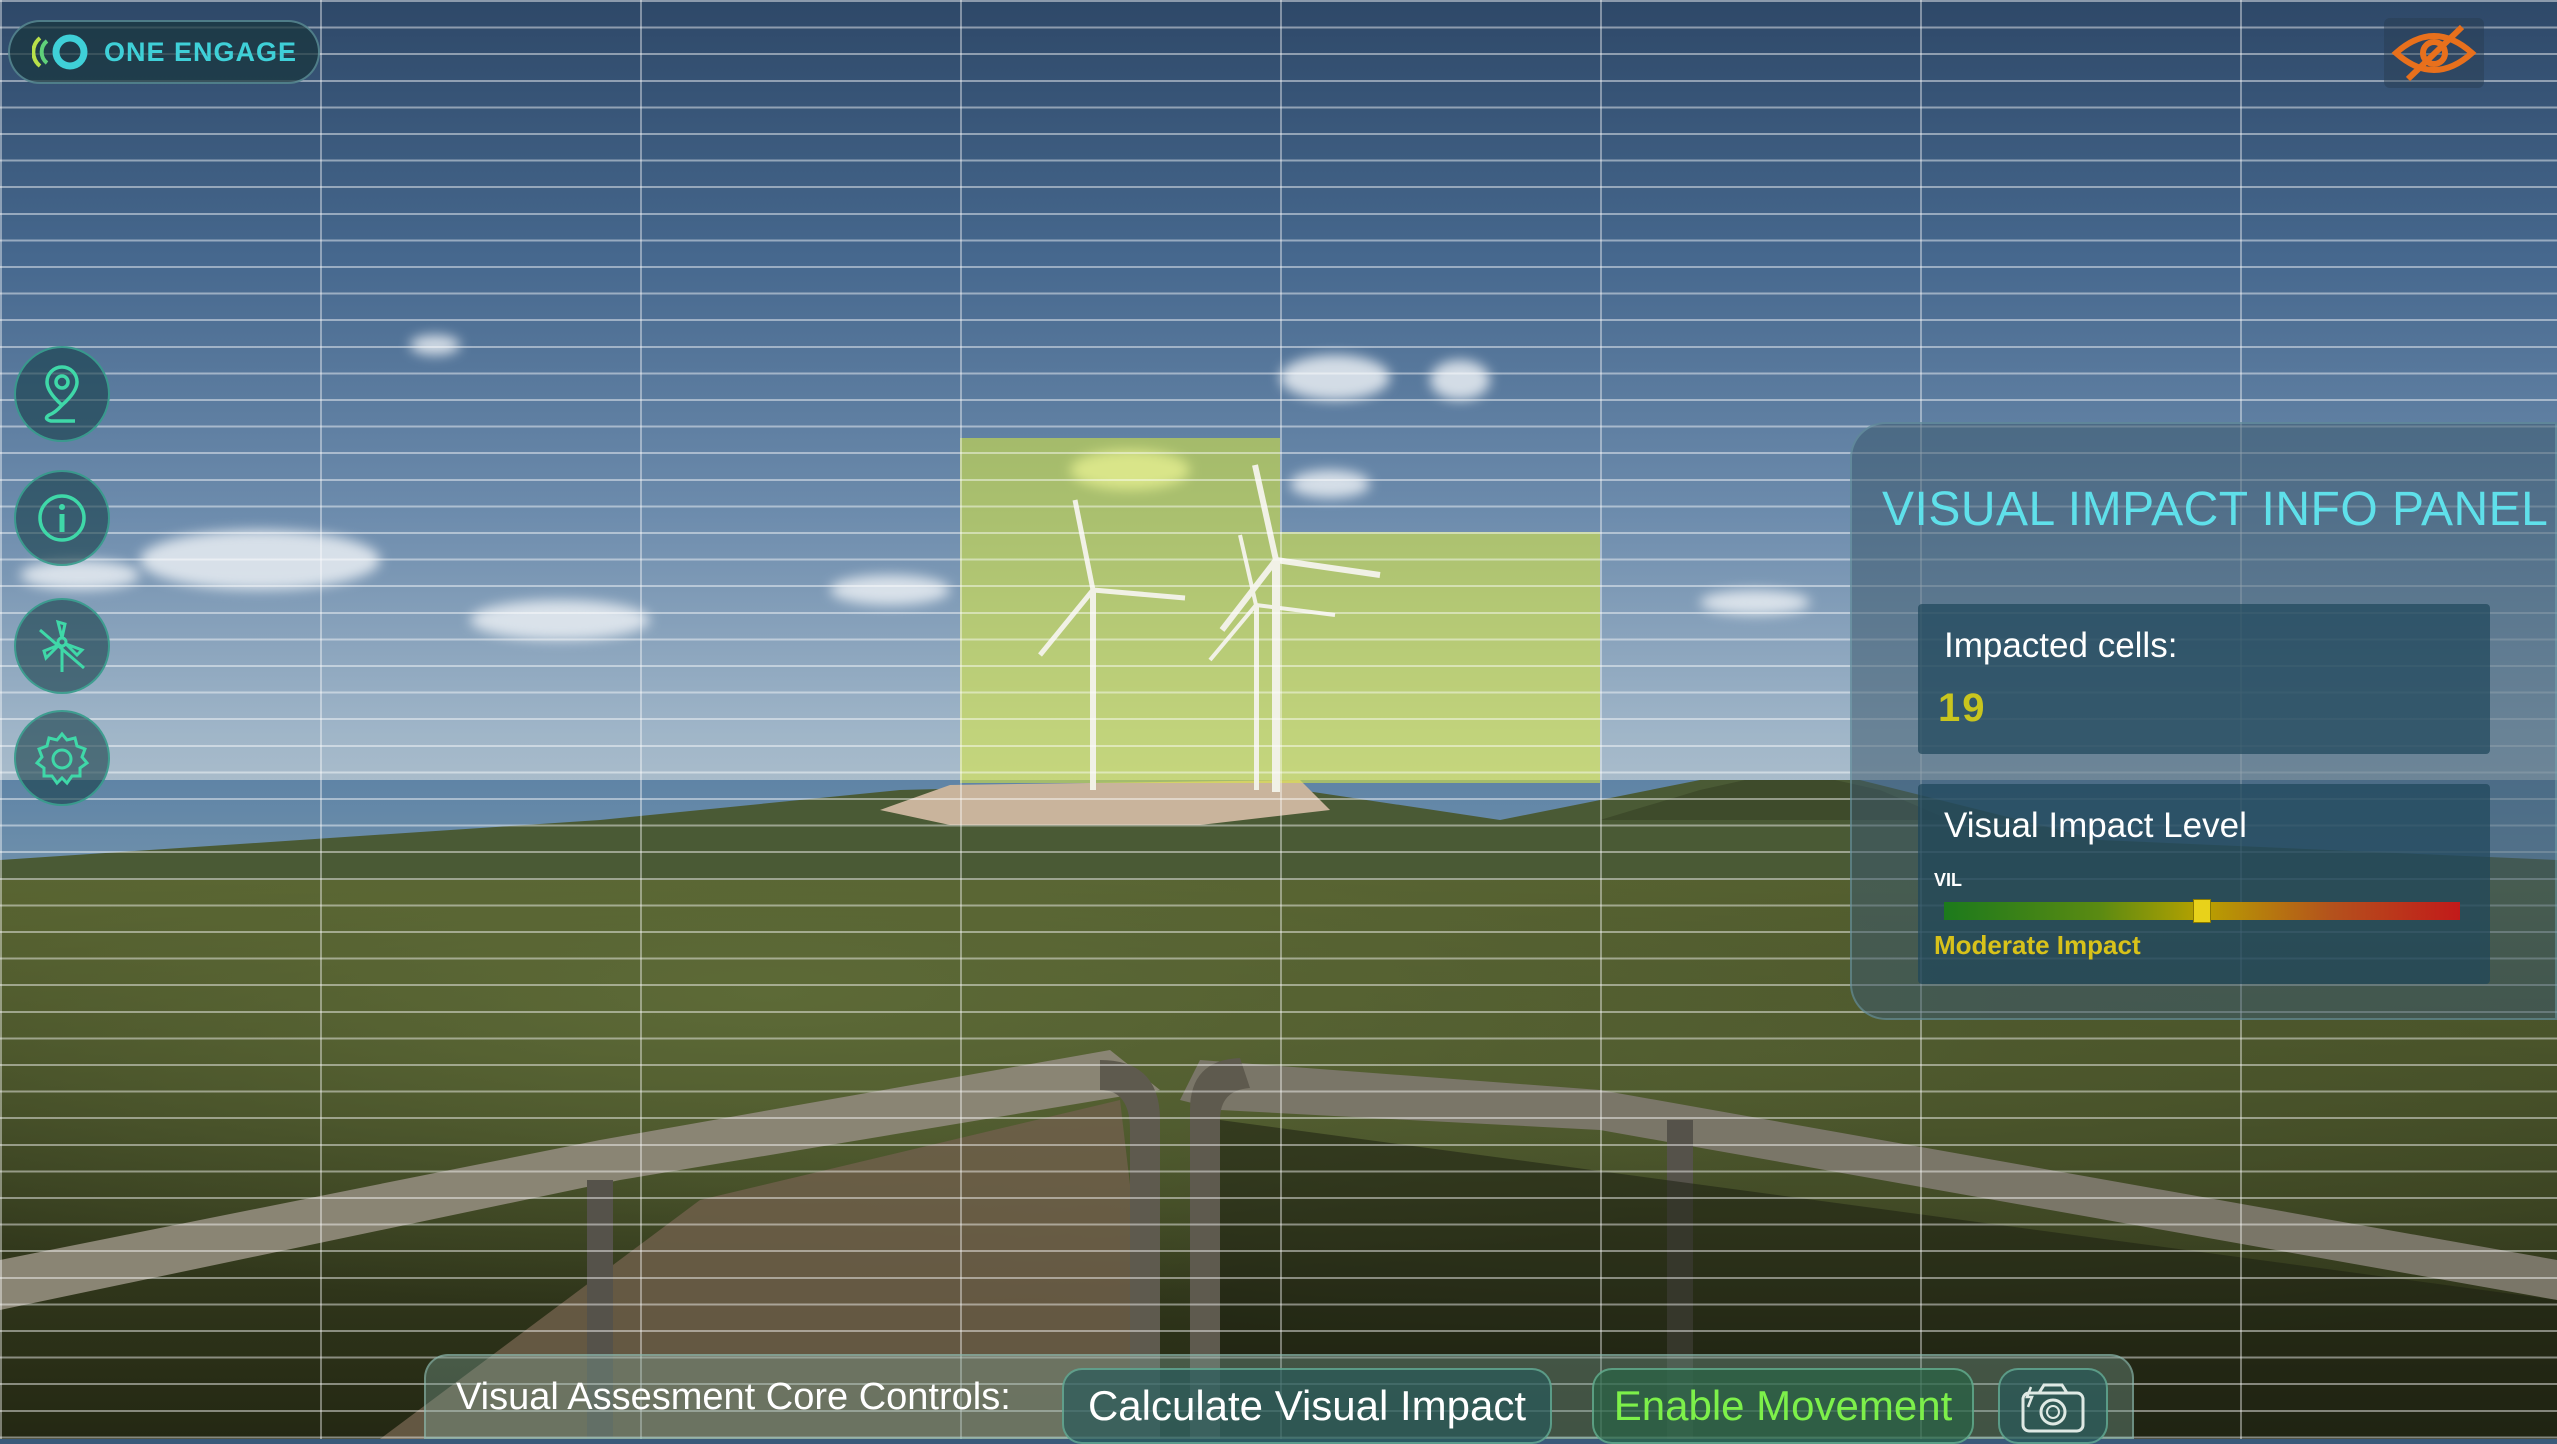 The width and height of the screenshot is (2557, 1444). Describe the element at coordinates (2204, 679) in the screenshot. I see `impacted-cells-card: Impacted cells: 19` at that location.